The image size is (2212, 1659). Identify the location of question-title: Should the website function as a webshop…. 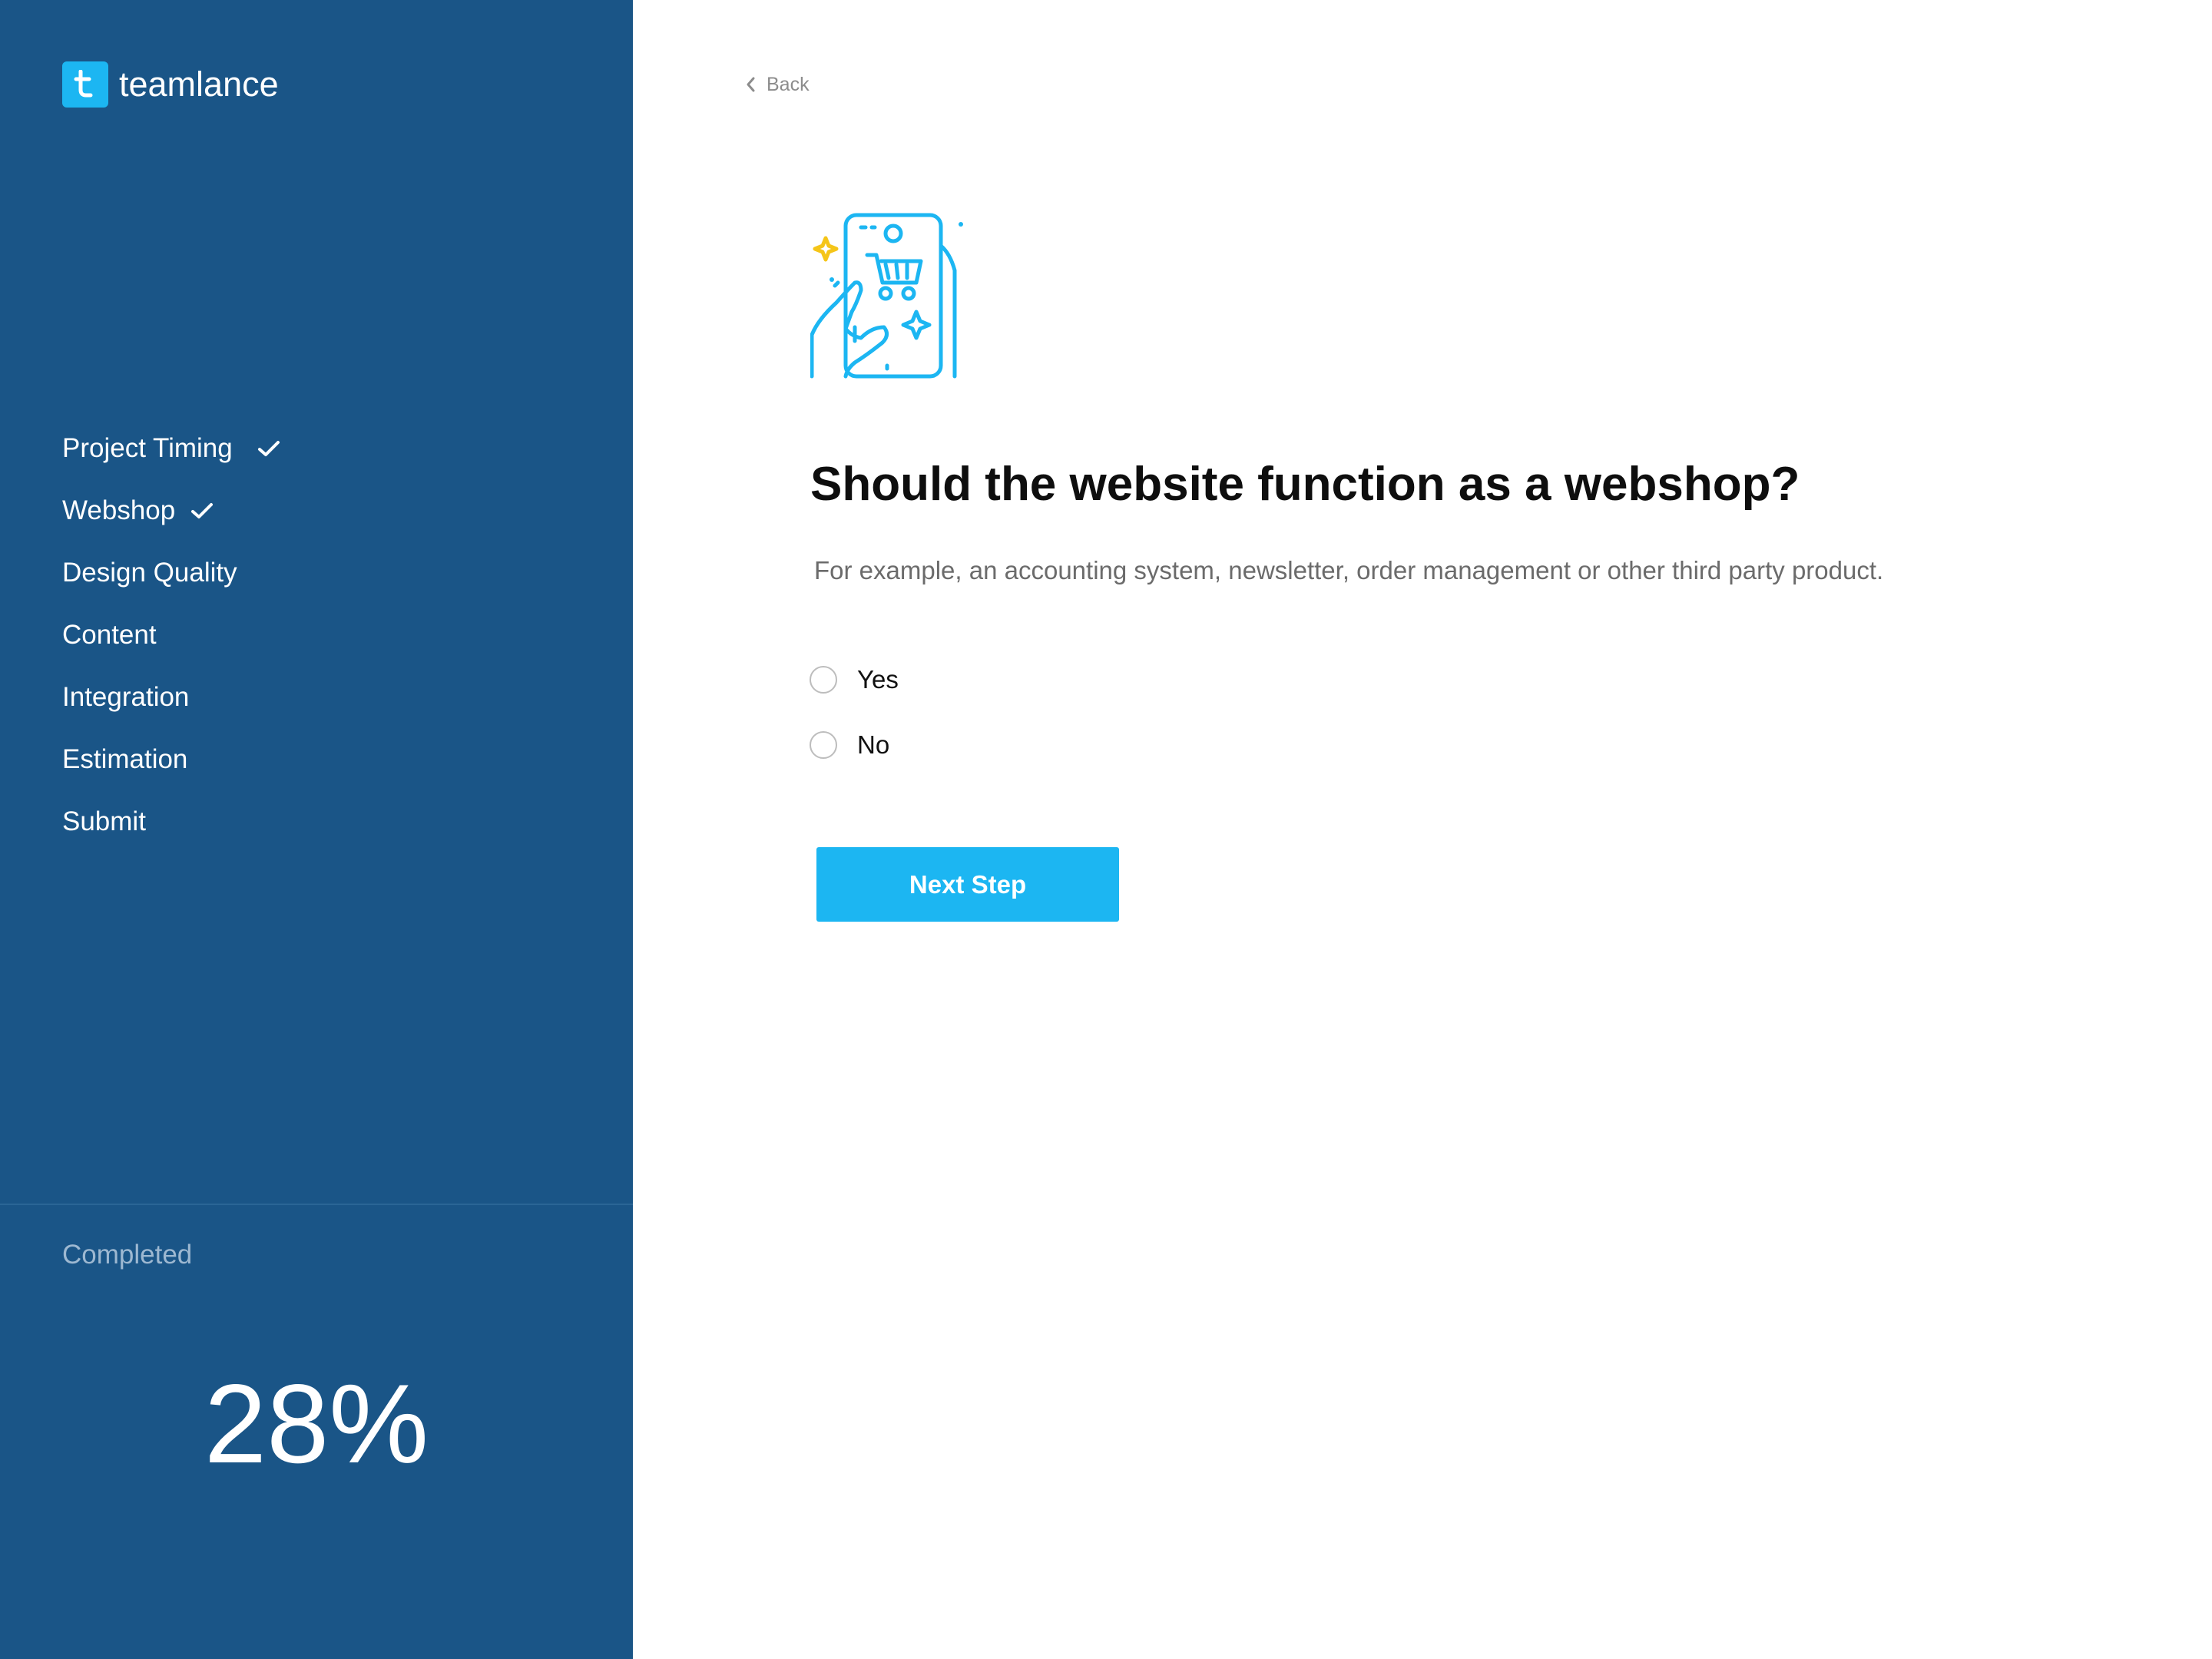
(1305, 484).